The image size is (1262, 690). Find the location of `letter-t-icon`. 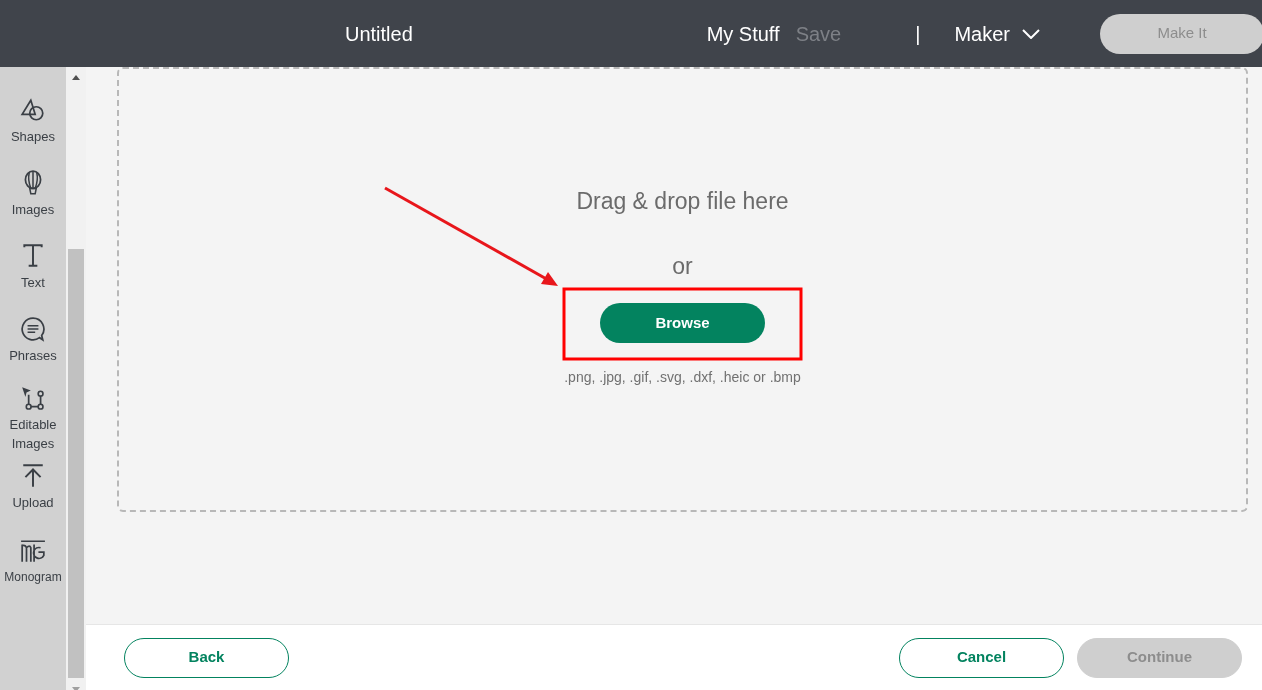

letter-t-icon is located at coordinates (33, 256).